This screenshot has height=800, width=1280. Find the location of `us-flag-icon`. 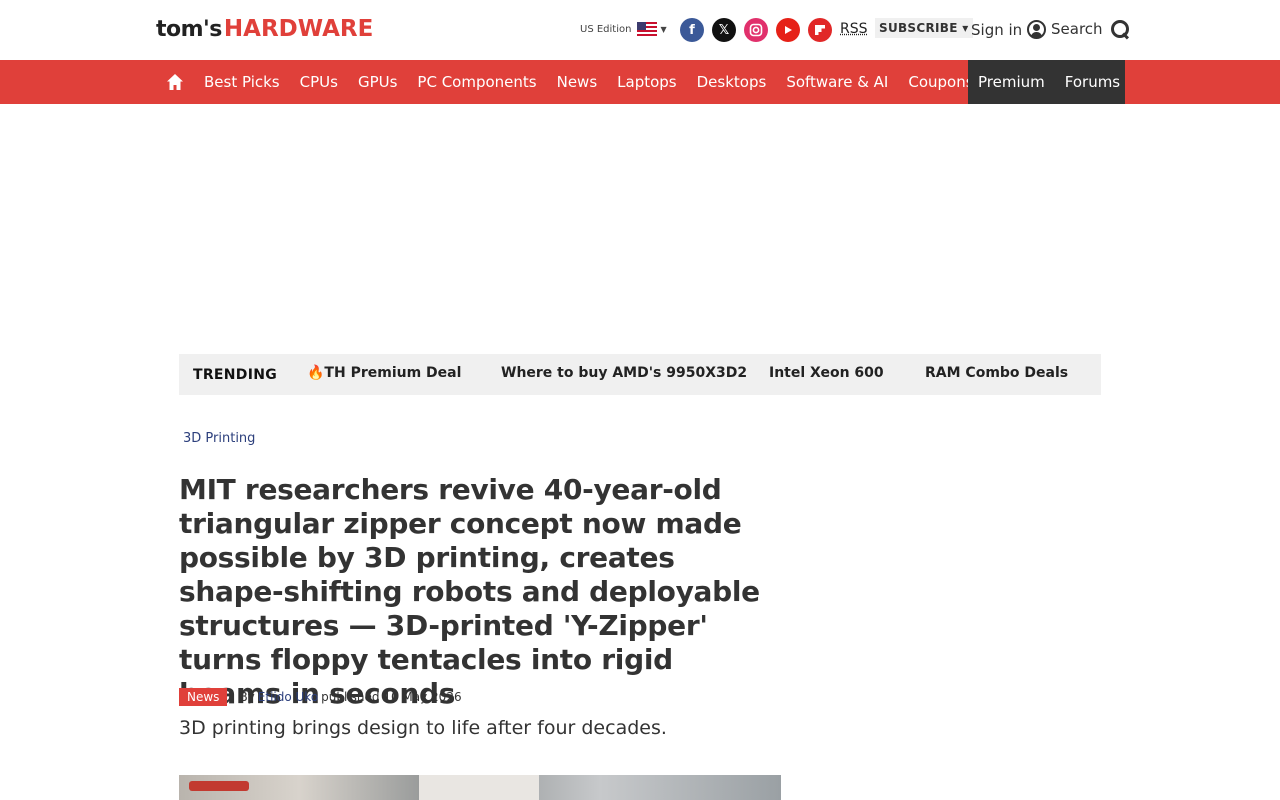

us-flag-icon is located at coordinates (647, 29).